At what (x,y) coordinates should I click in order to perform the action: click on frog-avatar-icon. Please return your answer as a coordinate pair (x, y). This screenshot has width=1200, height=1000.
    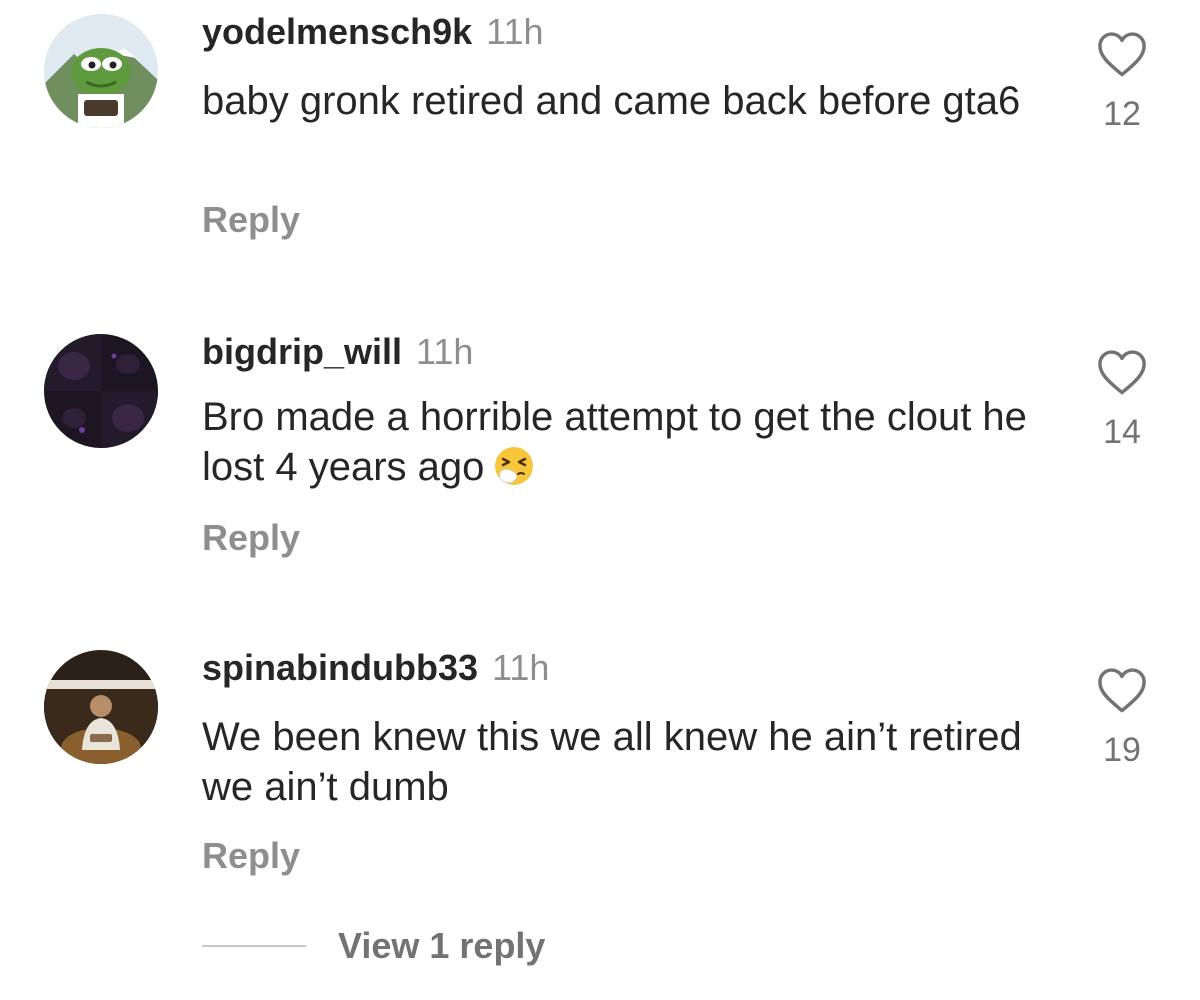
    Looking at the image, I should click on (101, 71).